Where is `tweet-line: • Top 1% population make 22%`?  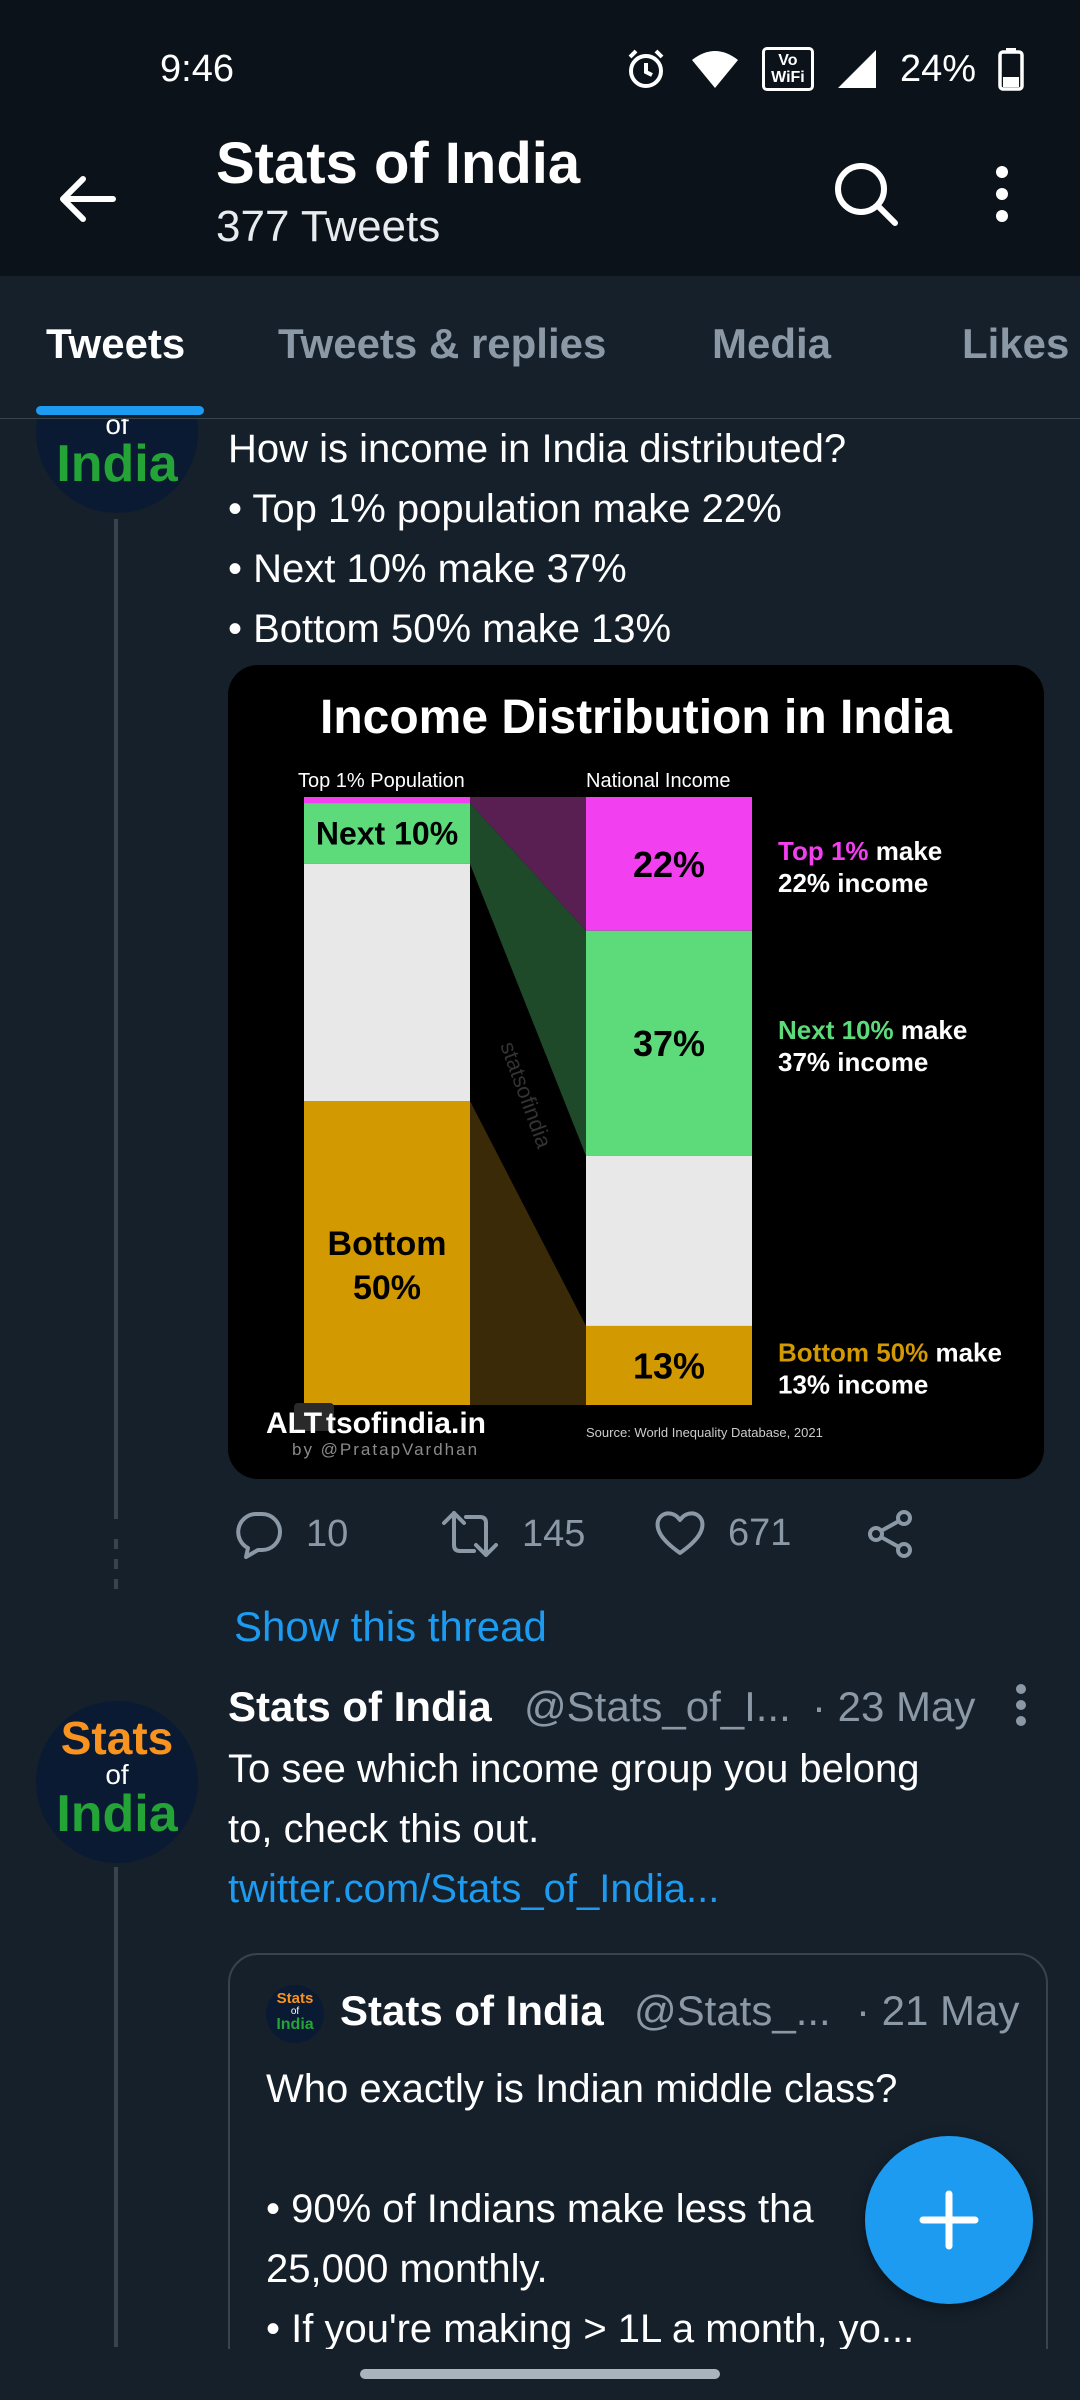
tweet-line: • Top 1% population make 22% is located at coordinates (505, 509).